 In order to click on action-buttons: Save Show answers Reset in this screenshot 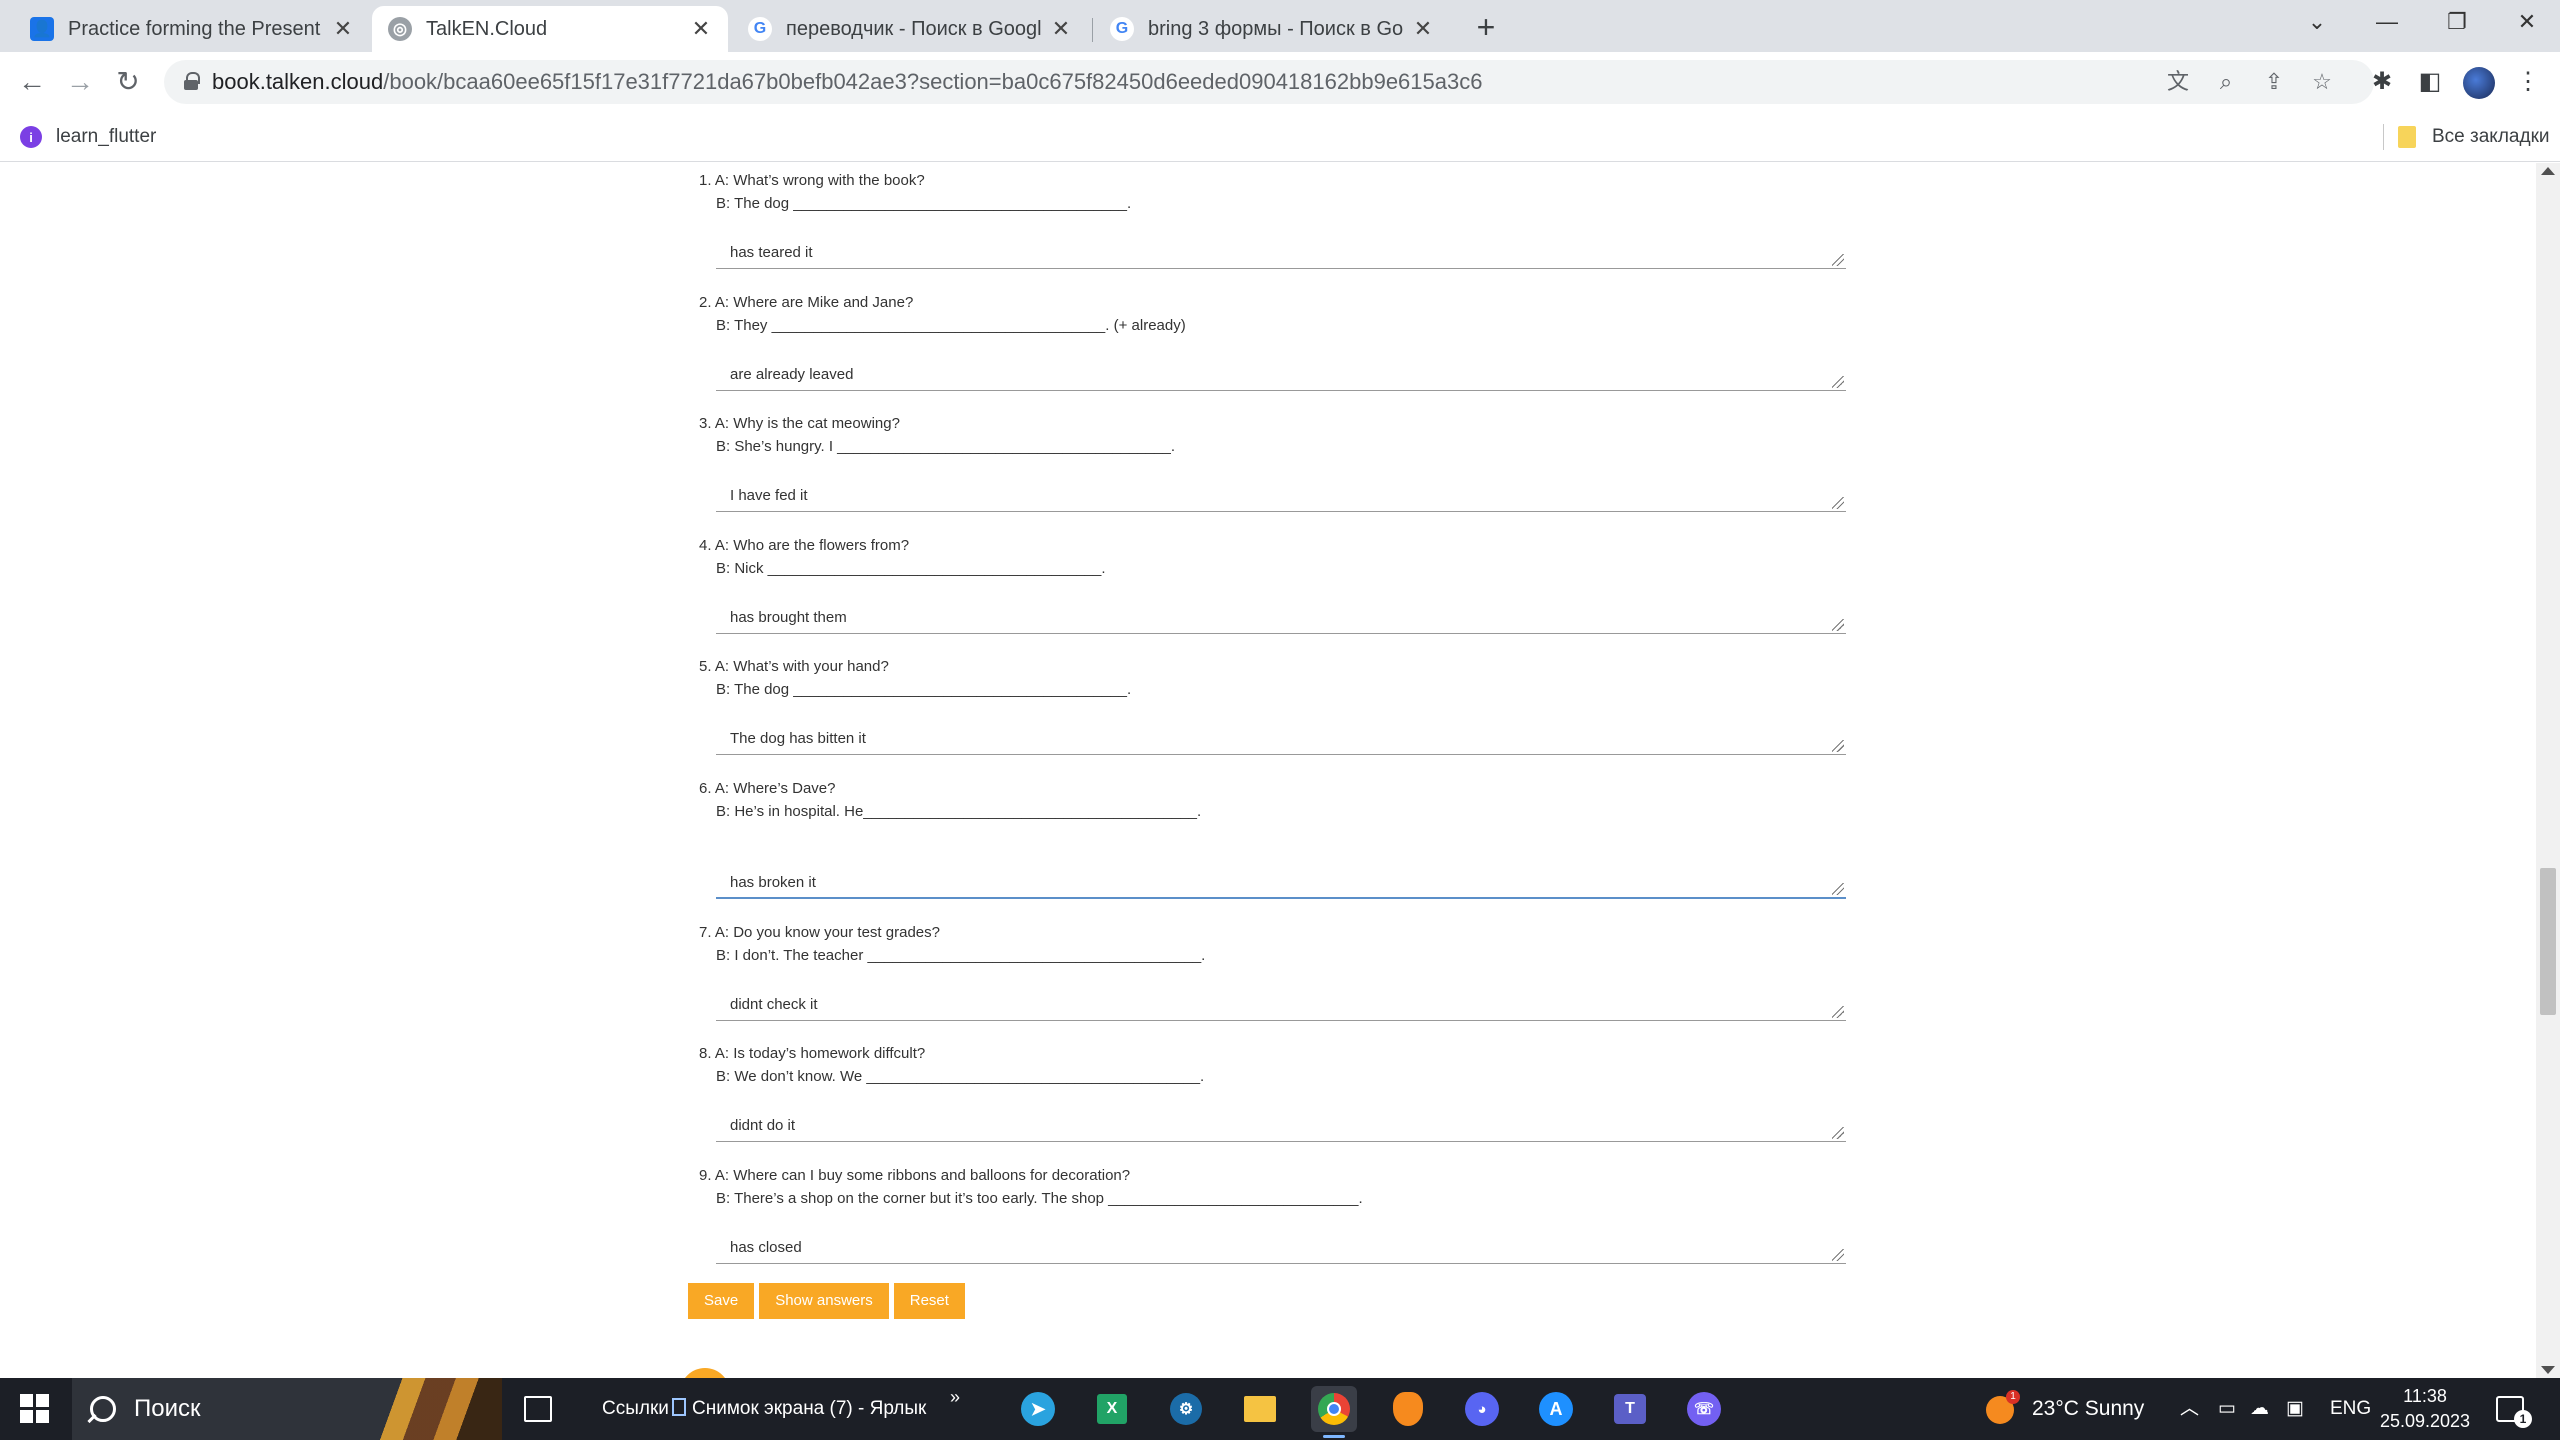, I will do `click(826, 1301)`.